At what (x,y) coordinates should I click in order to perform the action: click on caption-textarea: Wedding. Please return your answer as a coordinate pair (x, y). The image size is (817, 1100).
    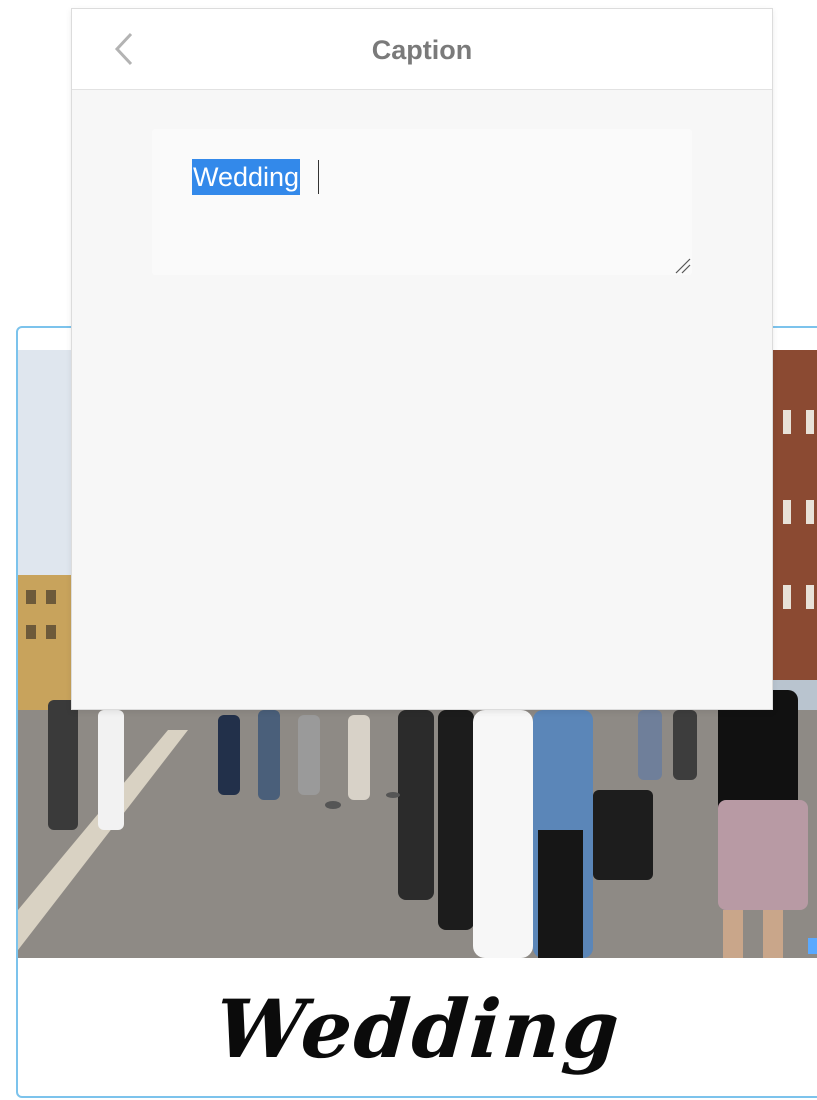
    Looking at the image, I should click on (422, 202).